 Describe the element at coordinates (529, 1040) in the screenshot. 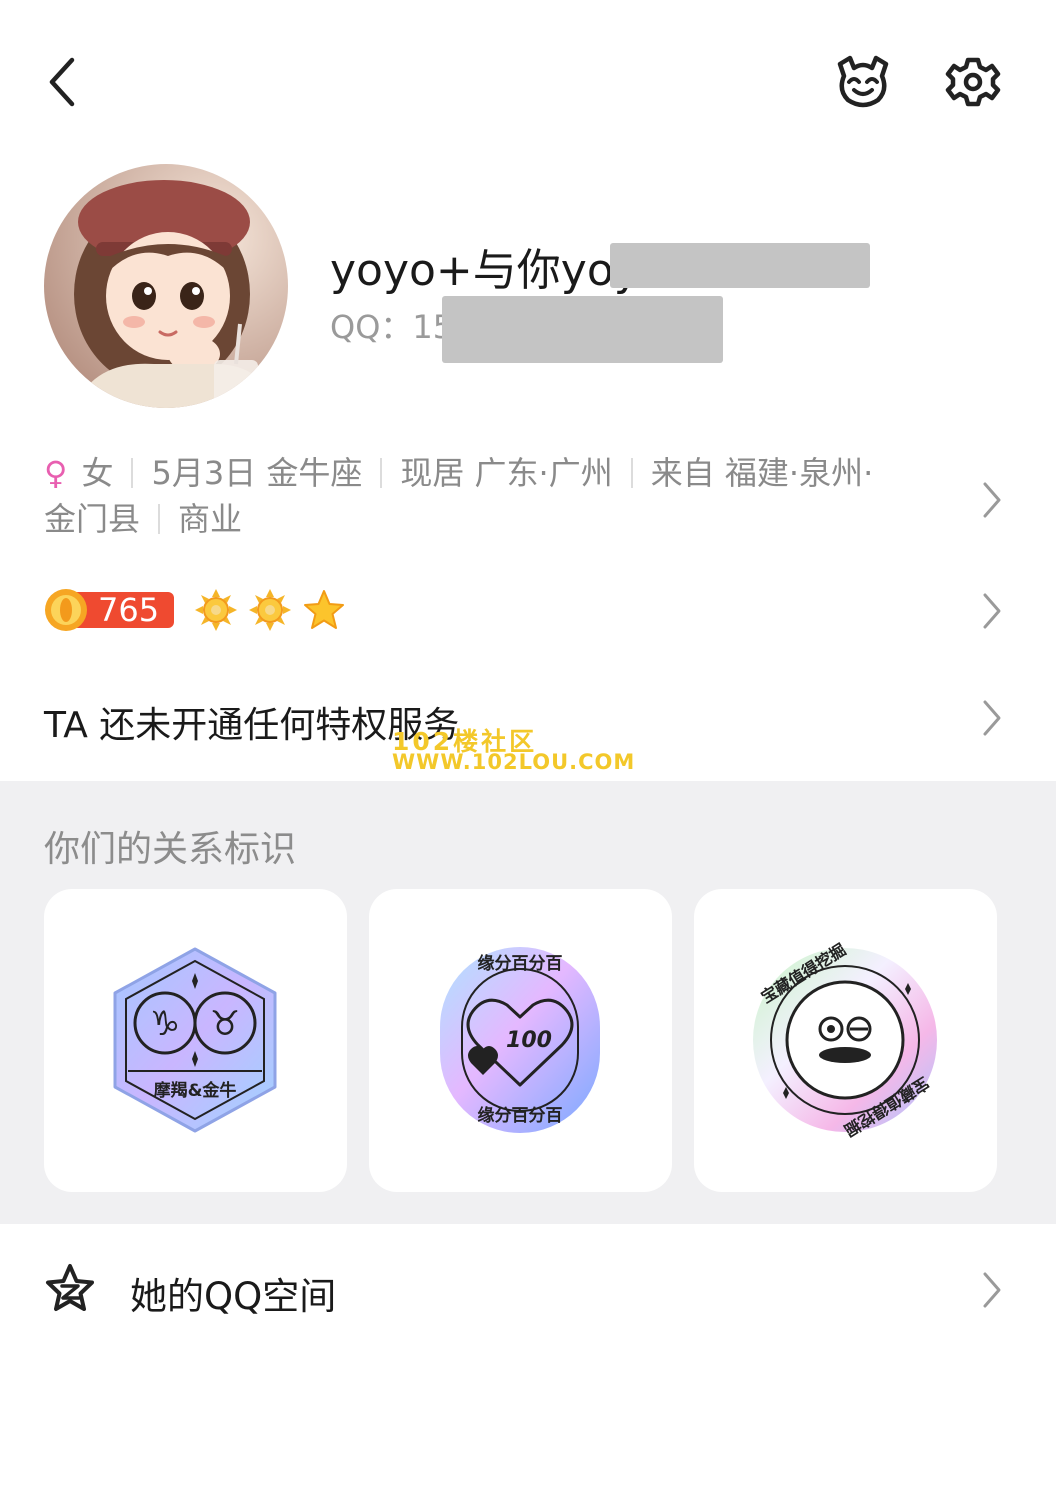

I see `fate-number: 100` at that location.